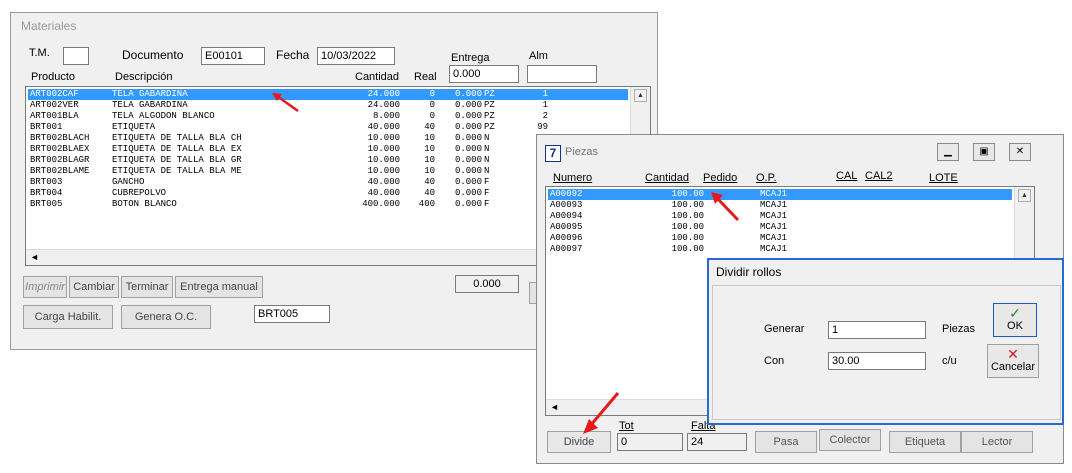 The height and width of the screenshot is (473, 1072). I want to click on col-numero: Numero, so click(573, 178).